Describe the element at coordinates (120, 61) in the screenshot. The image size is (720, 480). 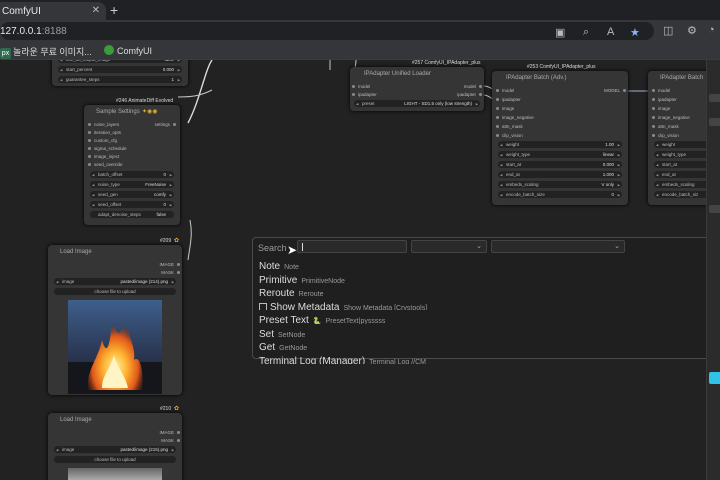
I see `widget-use-as-output: use_as_output_image false` at that location.